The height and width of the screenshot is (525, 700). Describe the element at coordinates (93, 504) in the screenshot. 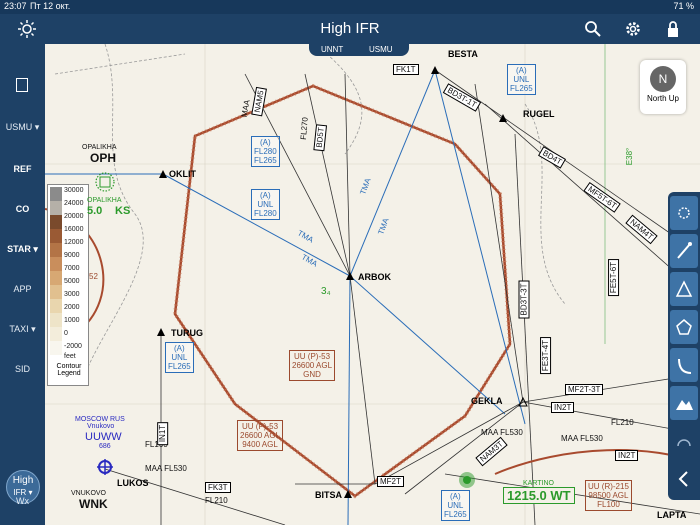

I see `vnukovo-vor-code: WNK` at that location.